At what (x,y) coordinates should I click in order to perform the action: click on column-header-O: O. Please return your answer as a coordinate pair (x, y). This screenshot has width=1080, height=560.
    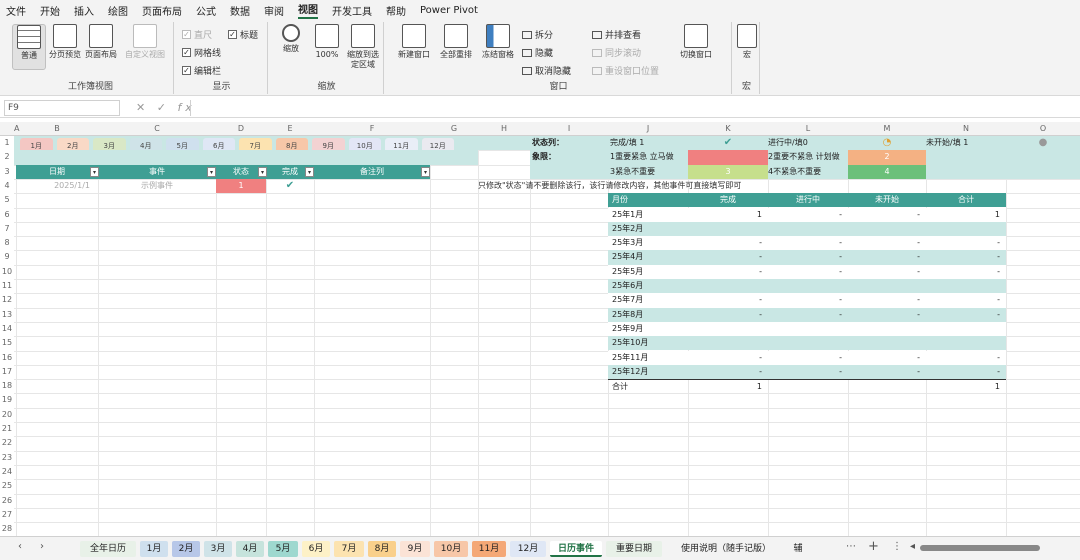
    Looking at the image, I should click on (1043, 128).